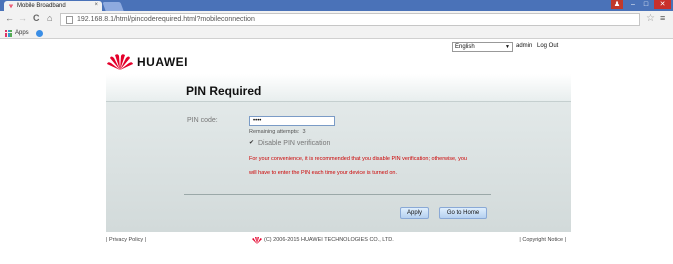 This screenshot has height=264, width=673. What do you see at coordinates (524, 46) in the screenshot?
I see `user-label: admin` at bounding box center [524, 46].